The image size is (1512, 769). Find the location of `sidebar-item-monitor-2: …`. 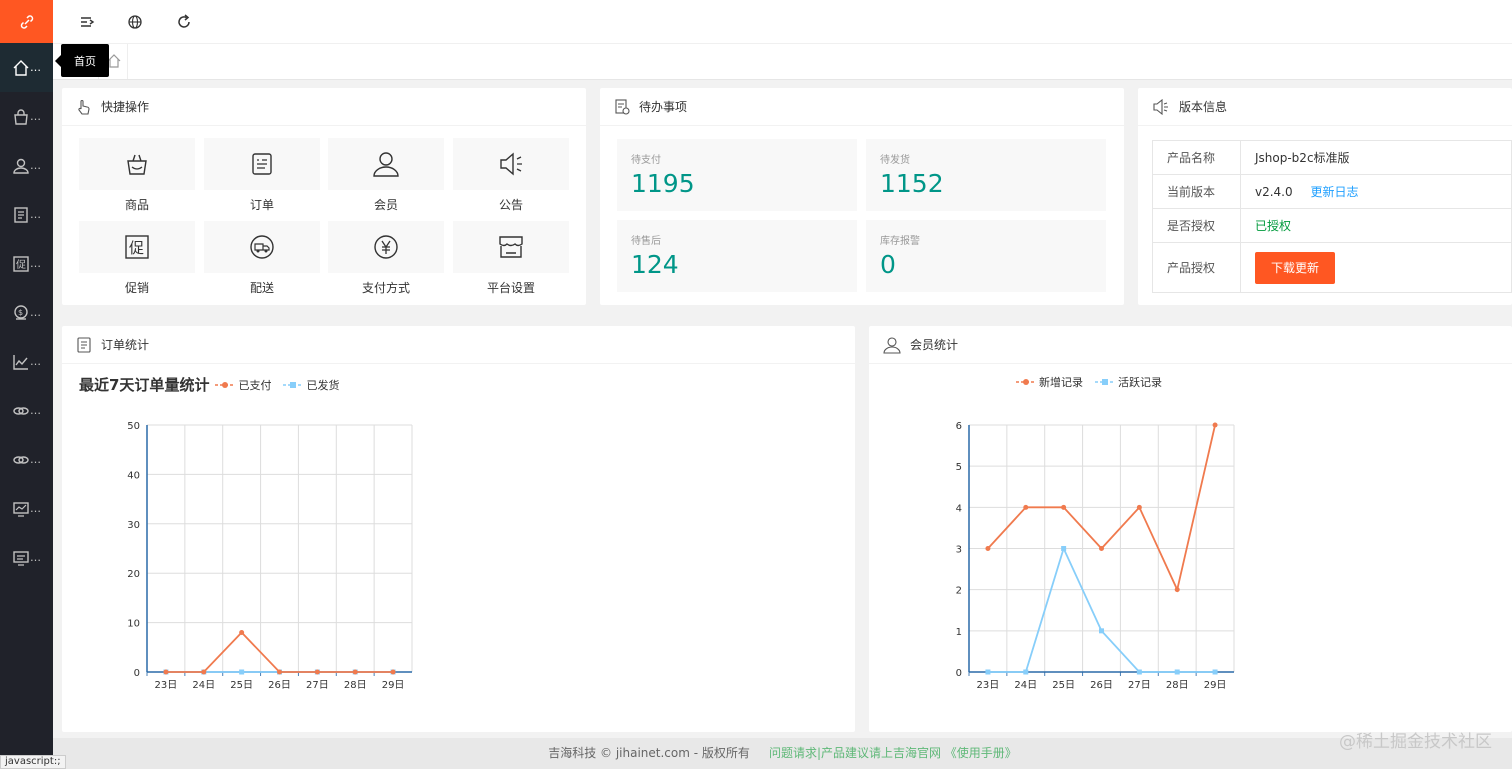

sidebar-item-monitor-2: … is located at coordinates (26, 557).